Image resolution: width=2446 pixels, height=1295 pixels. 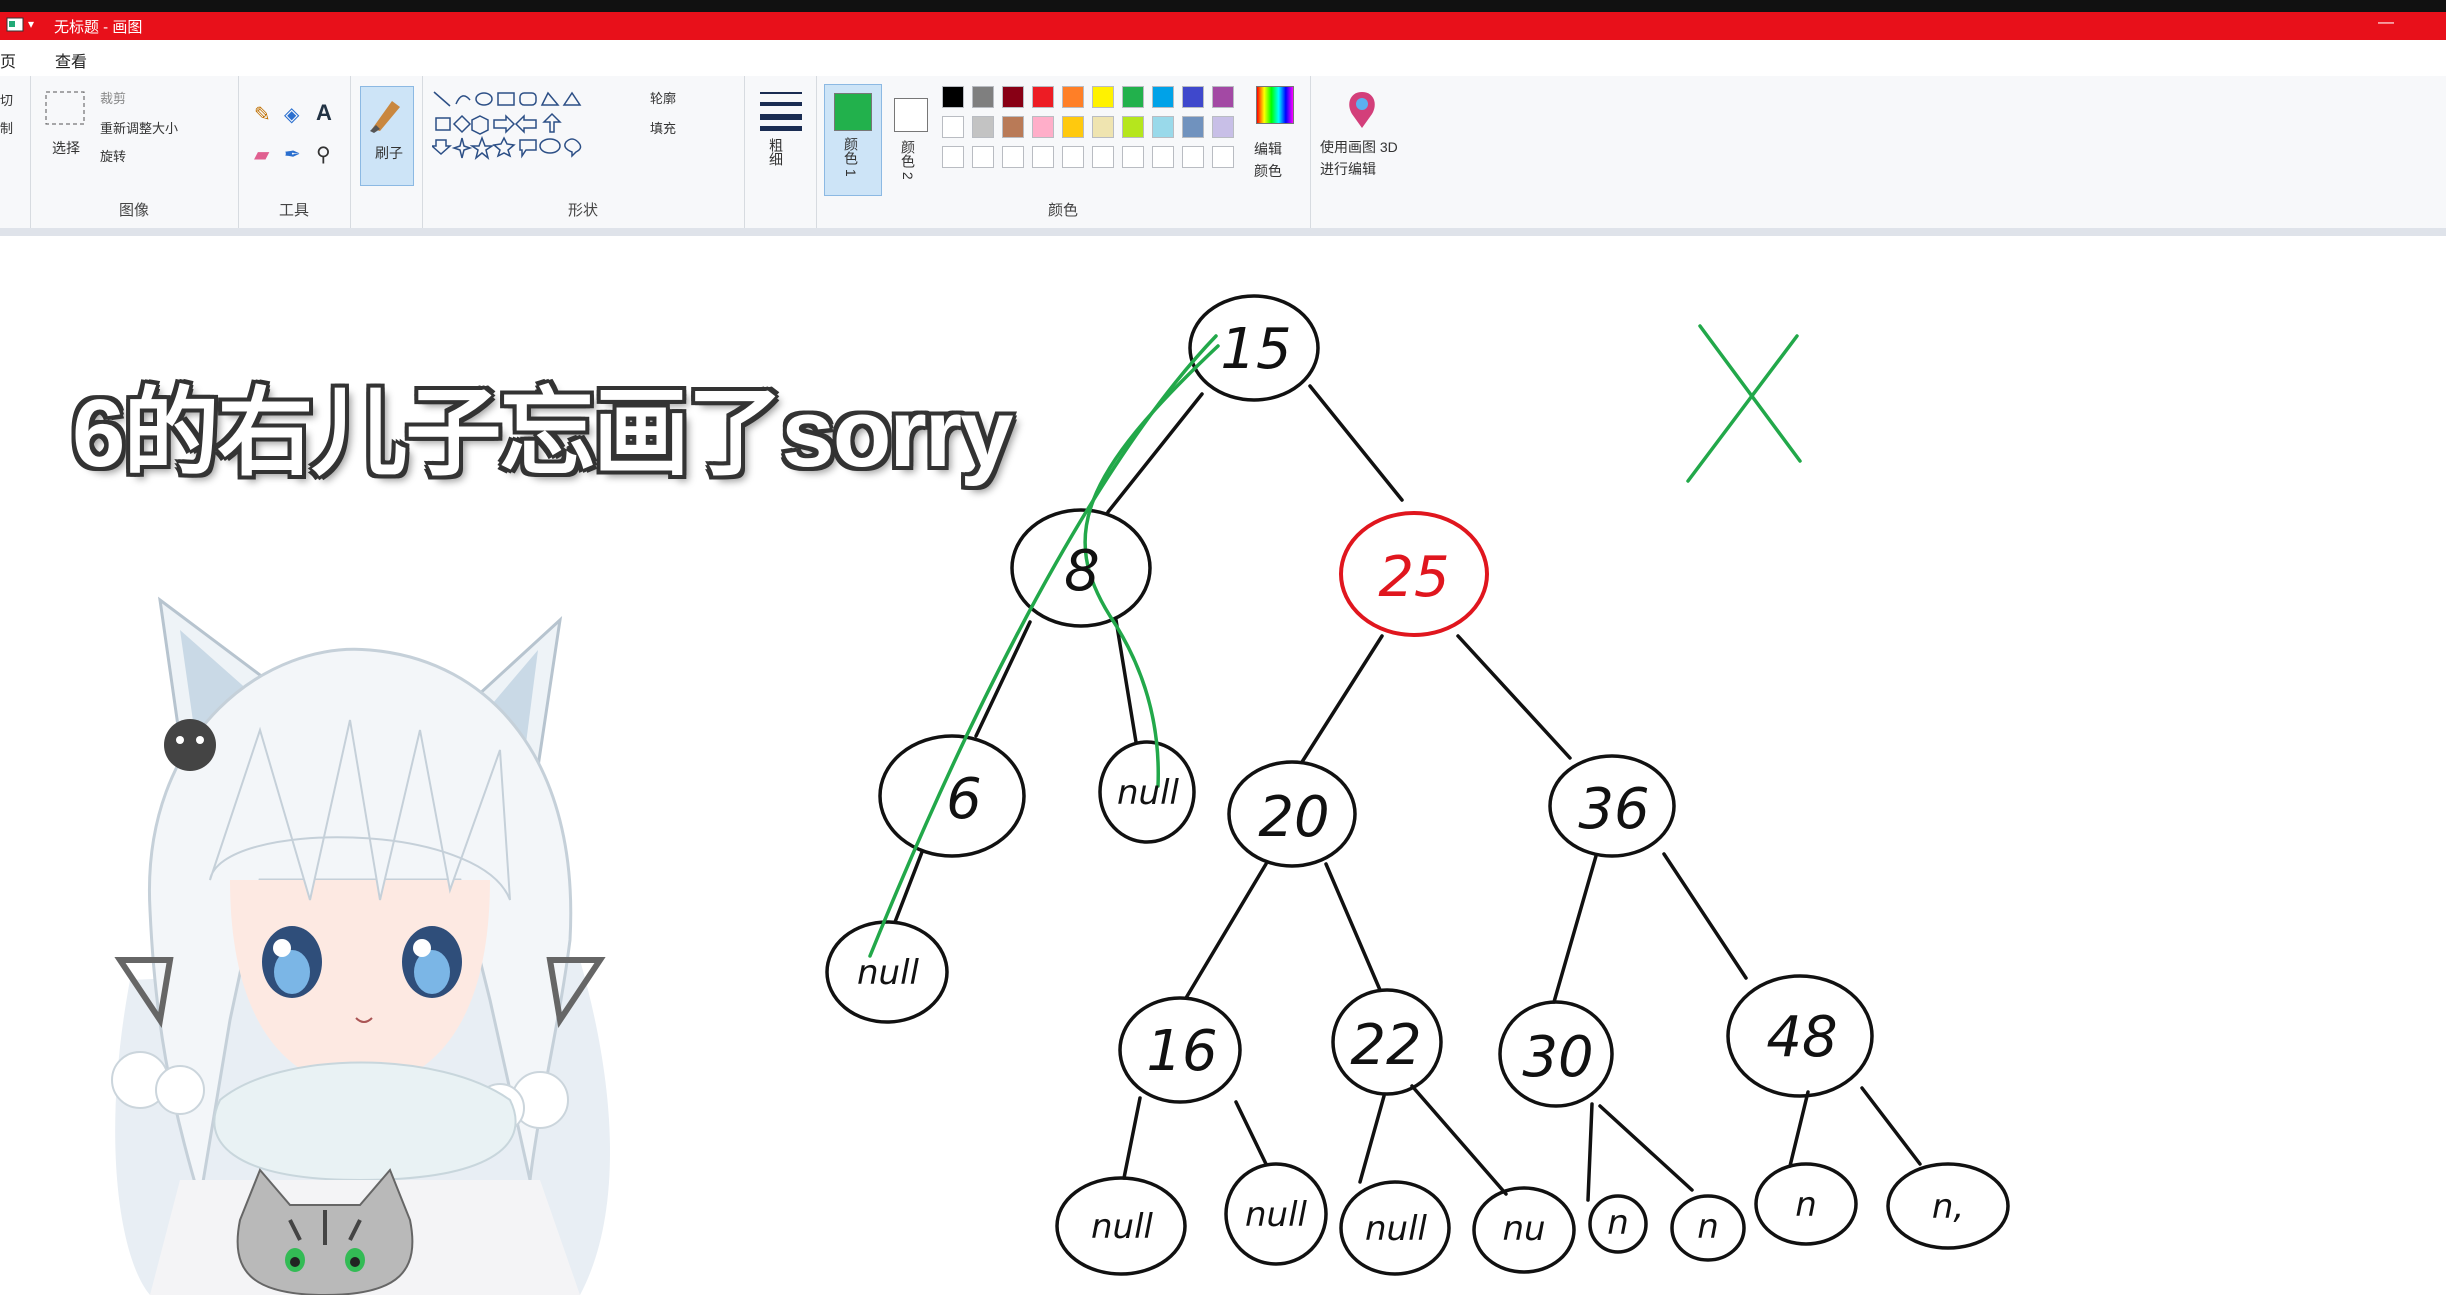 I want to click on shapes-gallery, so click(x=532, y=130).